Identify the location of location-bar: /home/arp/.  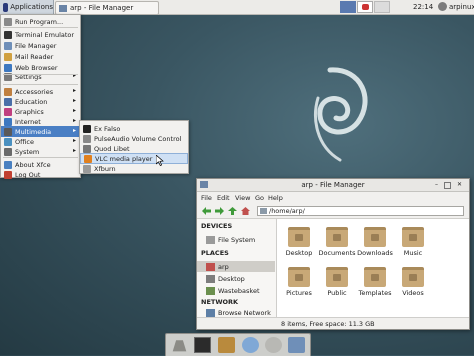
(360, 211).